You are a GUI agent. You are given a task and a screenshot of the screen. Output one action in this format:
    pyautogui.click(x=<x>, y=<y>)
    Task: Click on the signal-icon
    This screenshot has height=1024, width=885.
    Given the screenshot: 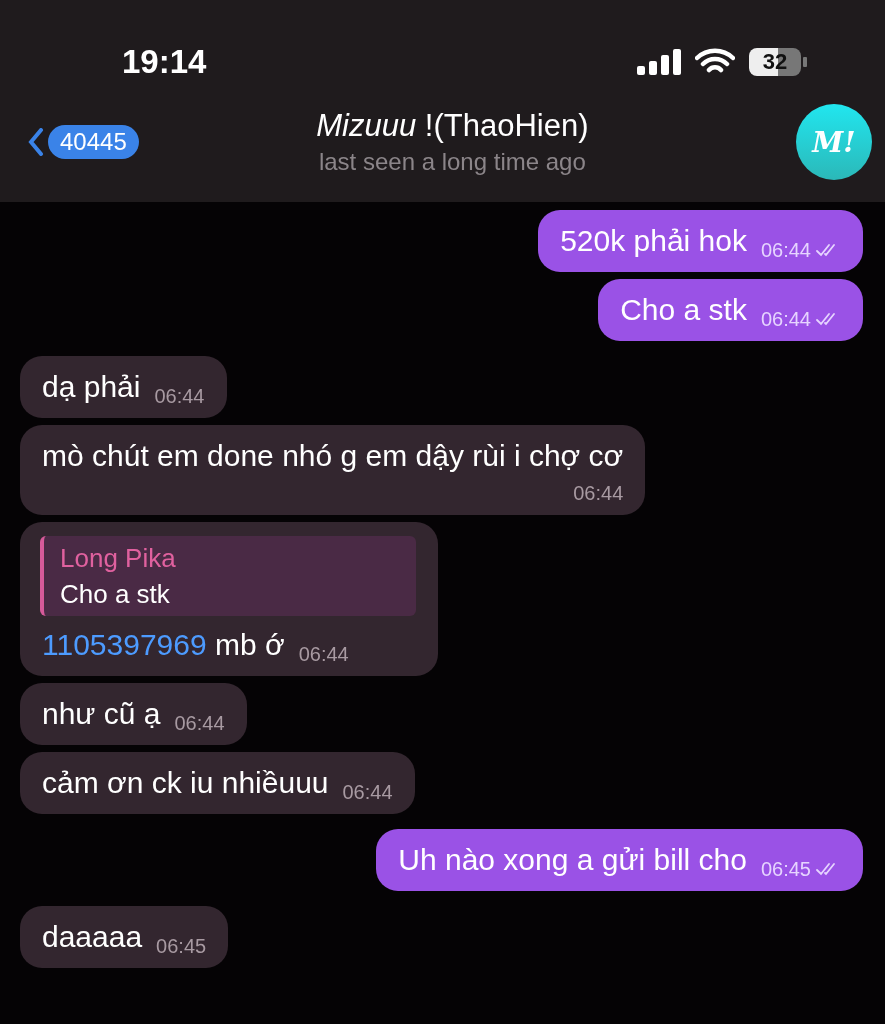 What is the action you would take?
    pyautogui.click(x=659, y=62)
    